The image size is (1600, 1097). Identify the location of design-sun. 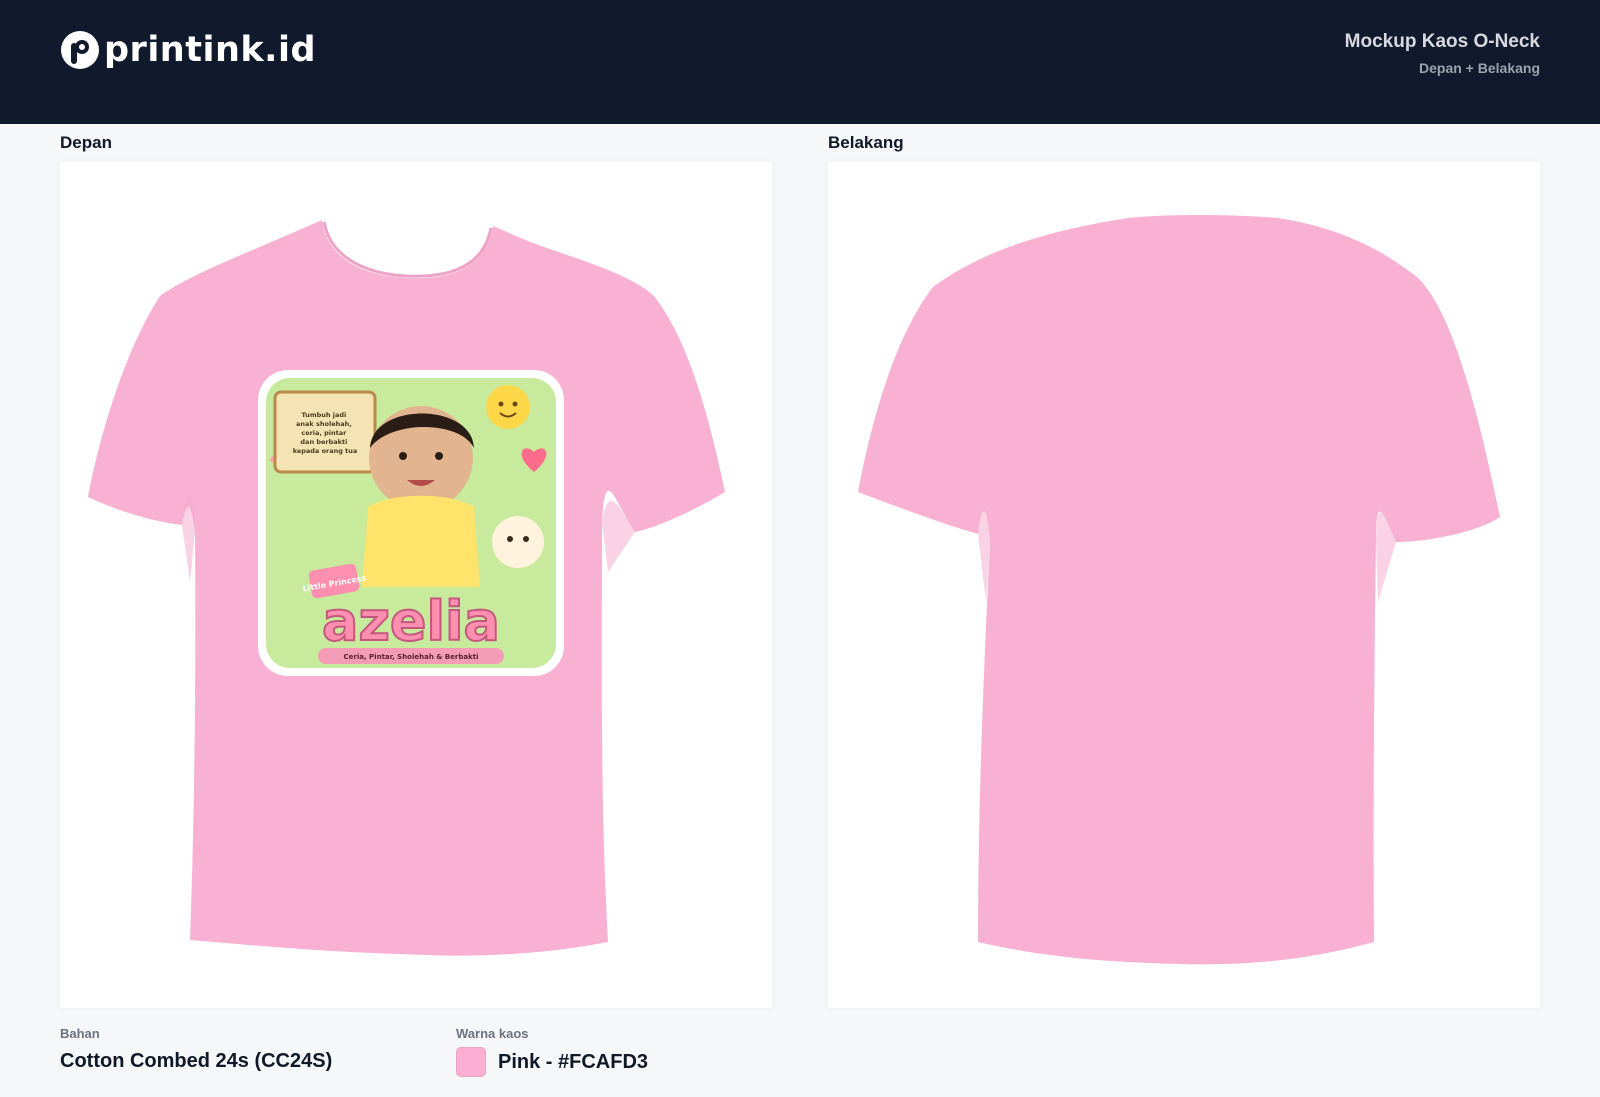
(508, 407).